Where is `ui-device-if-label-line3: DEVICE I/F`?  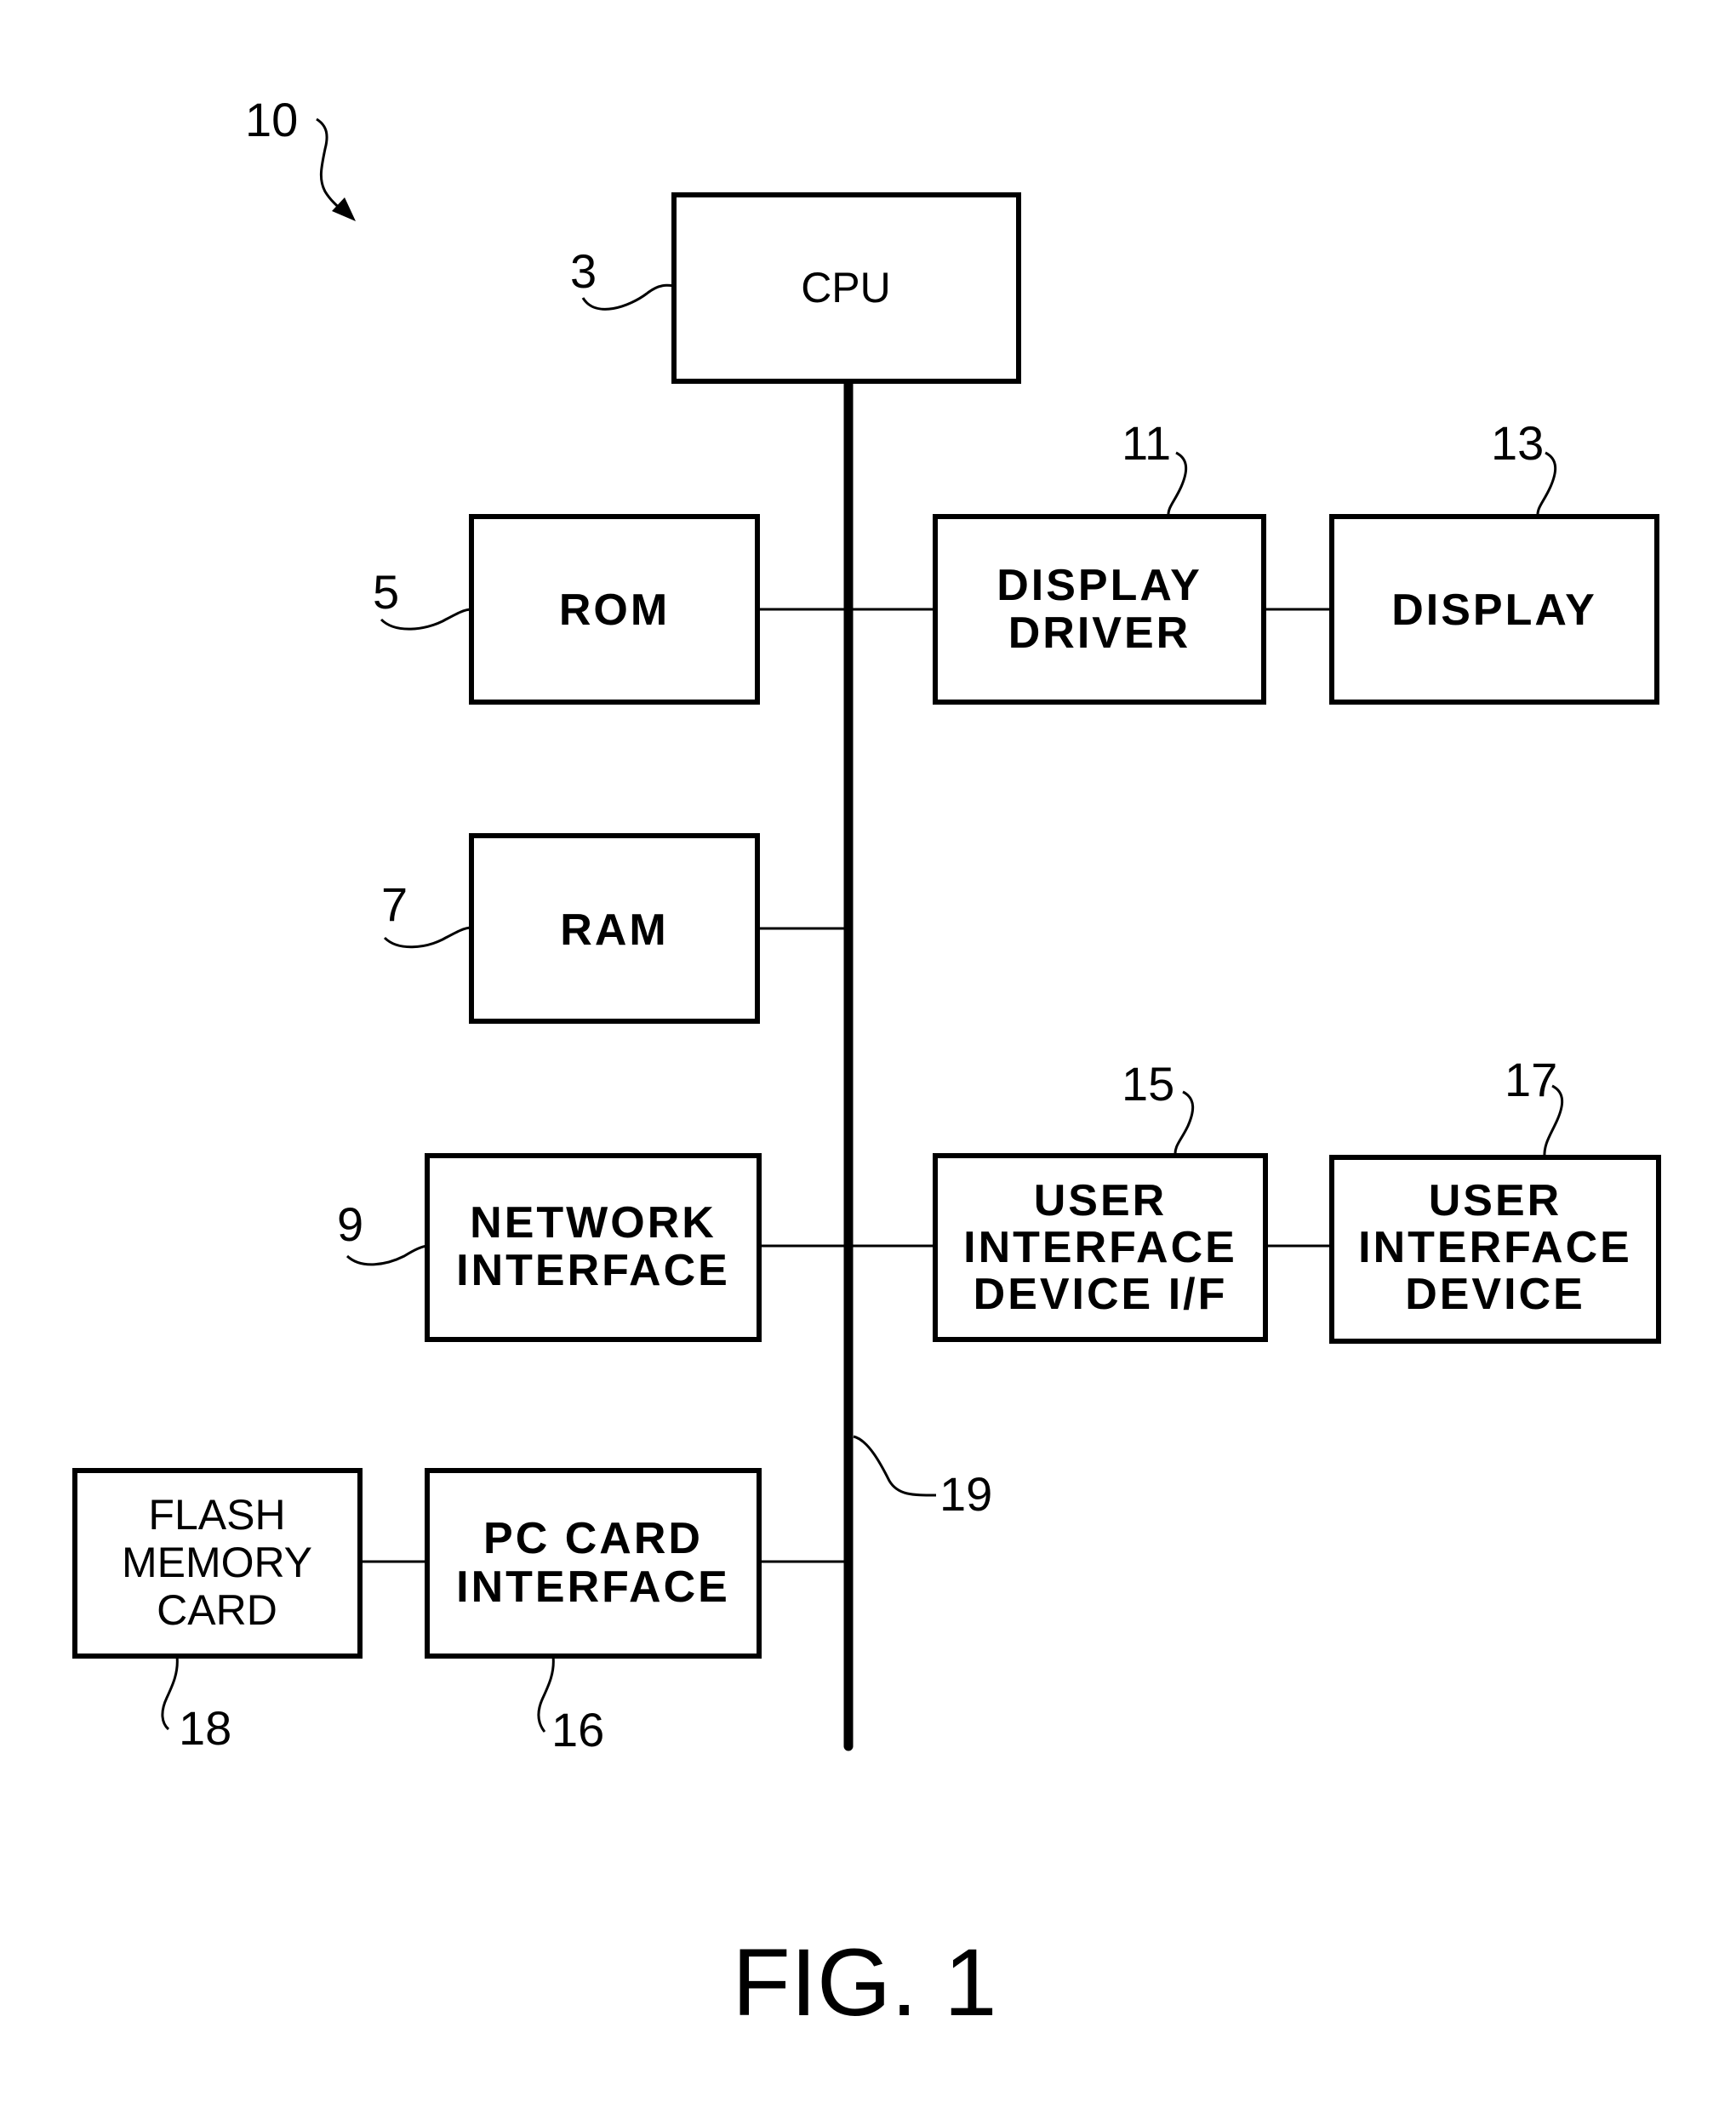 ui-device-if-label-line3: DEVICE I/F is located at coordinates (1101, 1294).